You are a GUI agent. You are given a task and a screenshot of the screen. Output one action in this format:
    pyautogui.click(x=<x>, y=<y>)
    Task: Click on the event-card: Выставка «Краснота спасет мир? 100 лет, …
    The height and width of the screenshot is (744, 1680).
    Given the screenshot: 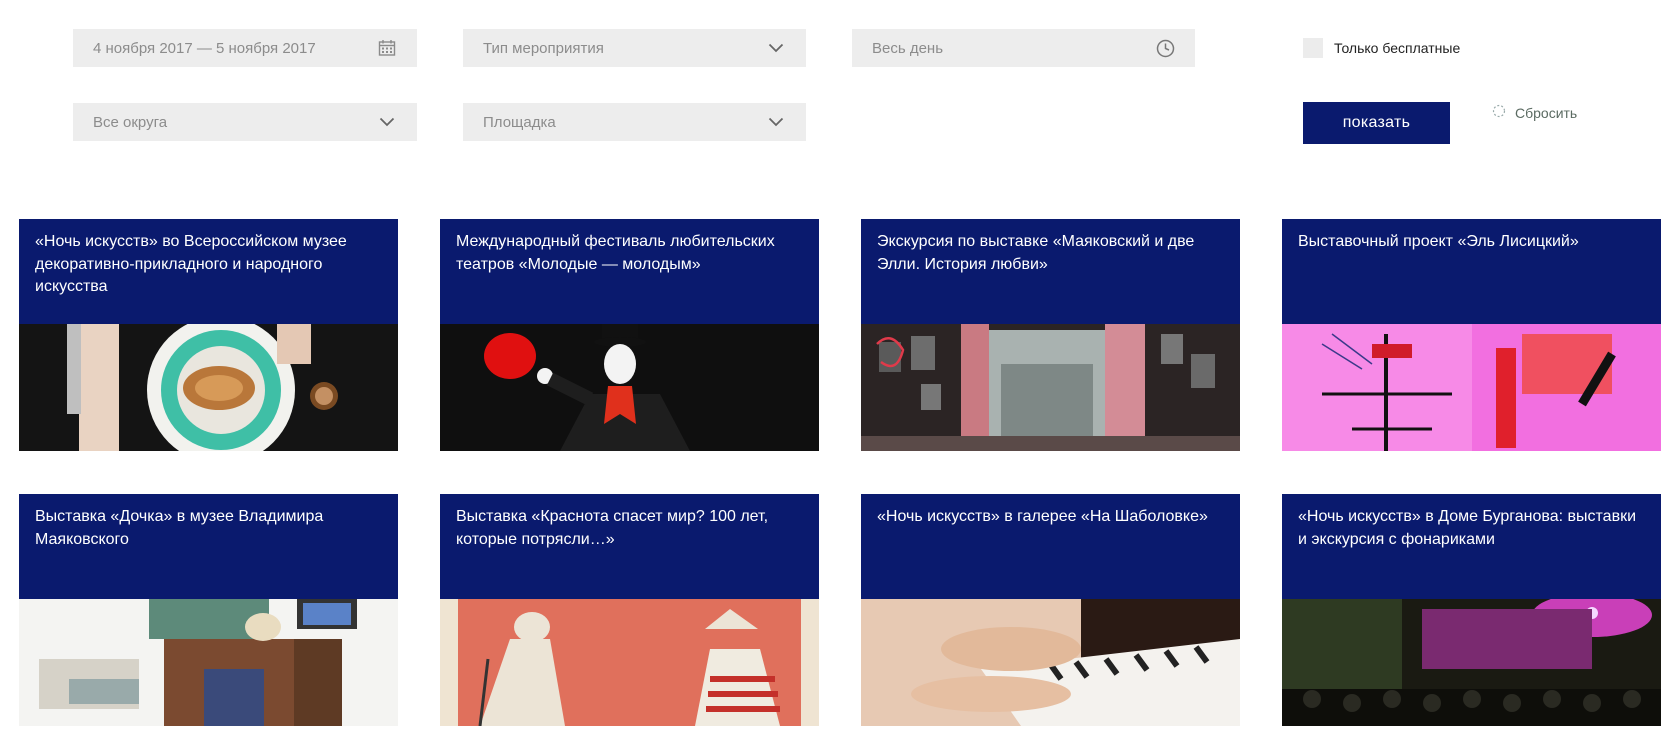 What is the action you would take?
    pyautogui.click(x=629, y=610)
    